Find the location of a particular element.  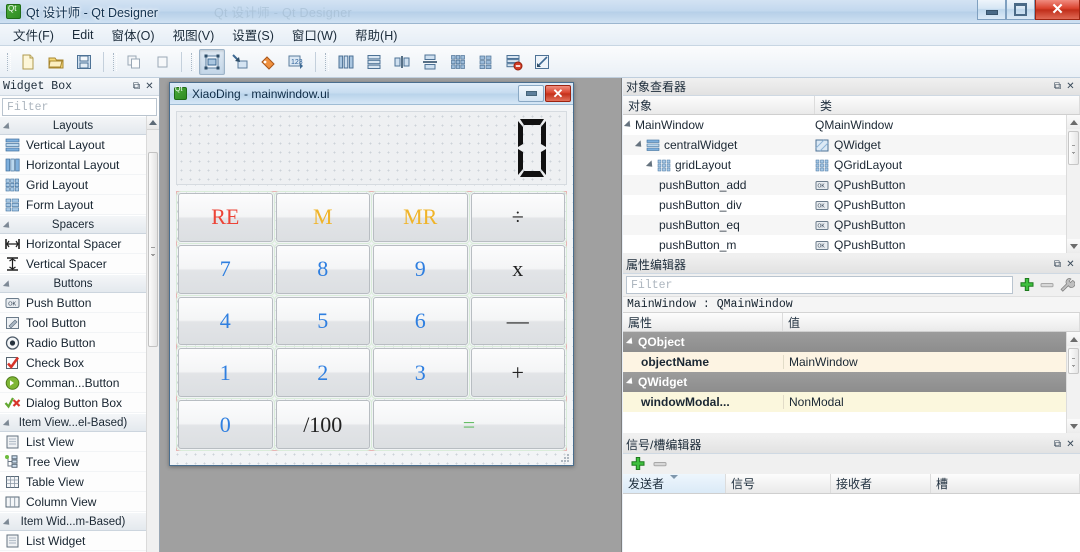

object-inspector-scrollbar is located at coordinates (1073, 184).